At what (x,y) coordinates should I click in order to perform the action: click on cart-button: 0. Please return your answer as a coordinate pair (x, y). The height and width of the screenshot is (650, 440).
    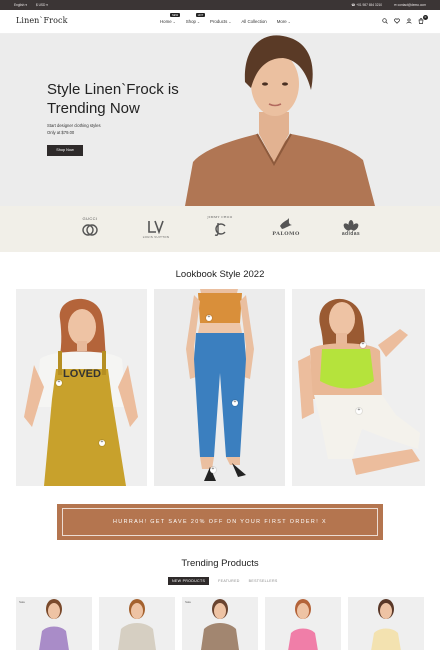
    Looking at the image, I should click on (423, 19).